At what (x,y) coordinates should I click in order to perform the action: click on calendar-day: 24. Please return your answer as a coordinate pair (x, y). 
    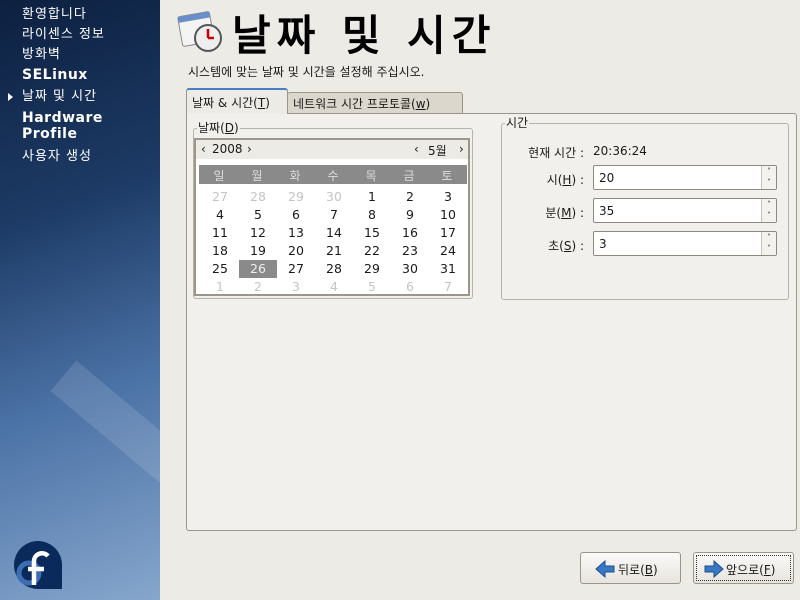
    Looking at the image, I should click on (448, 251).